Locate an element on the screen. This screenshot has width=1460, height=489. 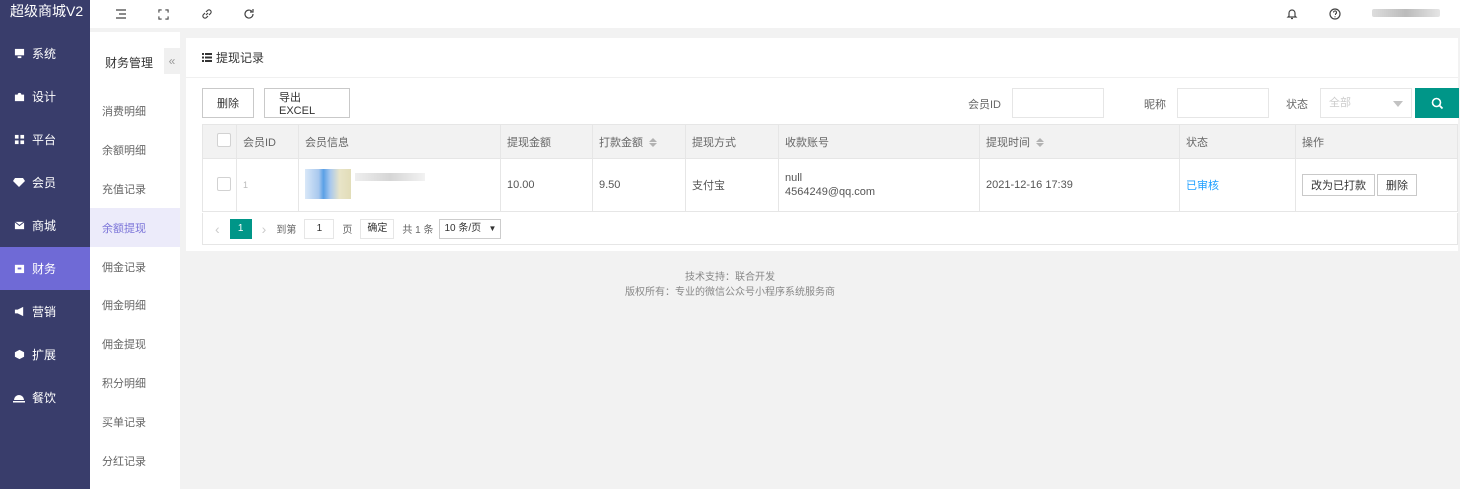
subnav-item-consumption: 消费明细 is located at coordinates (135, 111).